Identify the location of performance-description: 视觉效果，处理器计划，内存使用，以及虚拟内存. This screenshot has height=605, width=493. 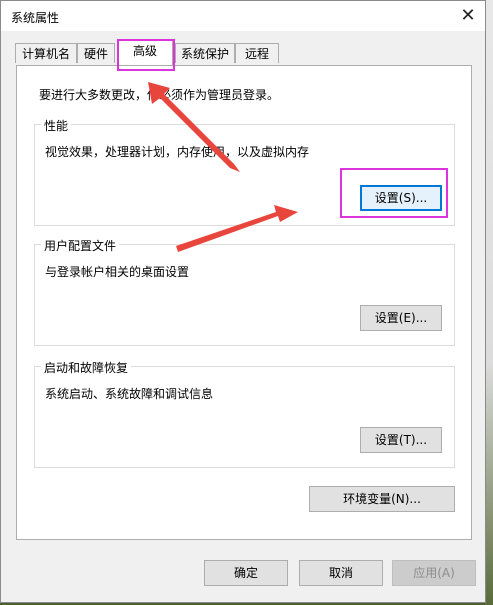
(177, 152).